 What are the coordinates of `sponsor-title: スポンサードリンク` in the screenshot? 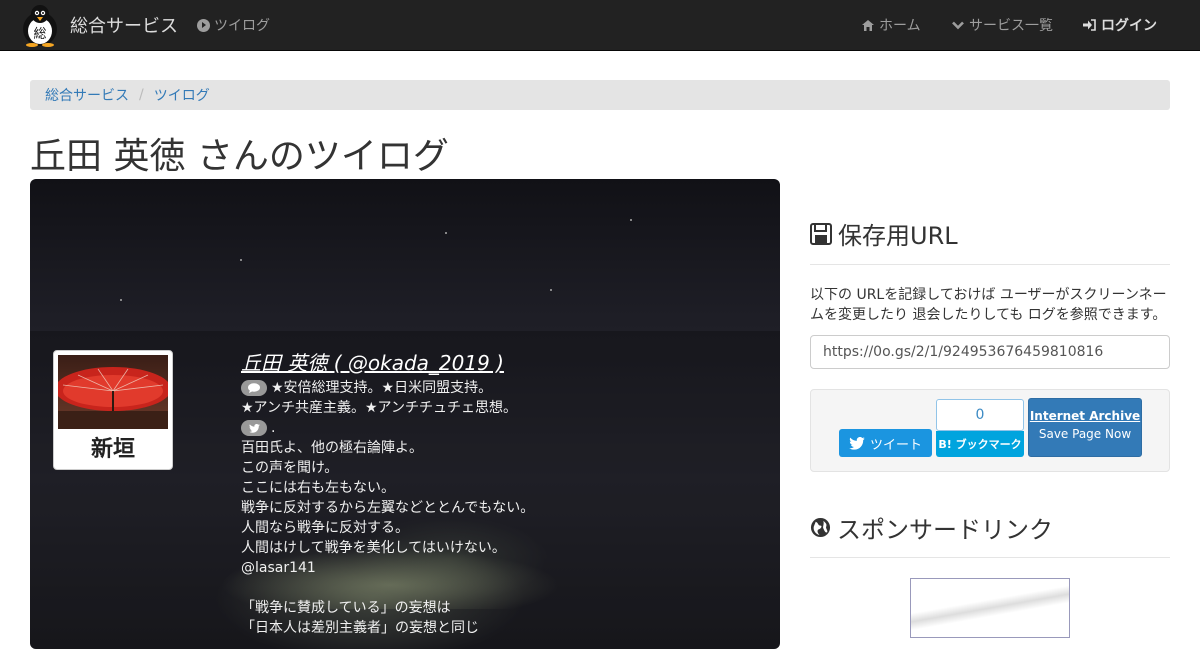 It's located at (945, 530).